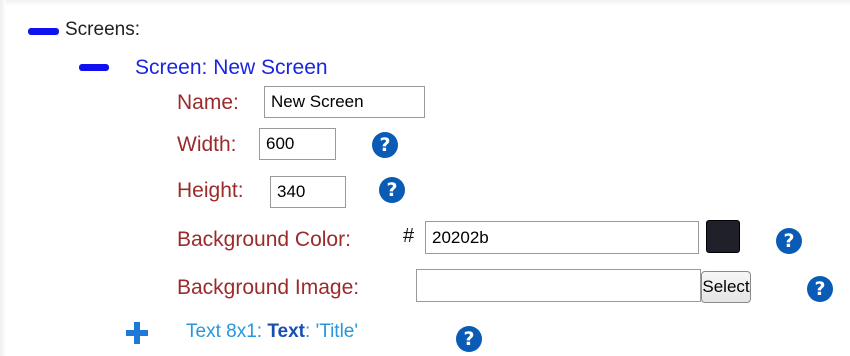 Image resolution: width=850 pixels, height=356 pixels. What do you see at coordinates (726, 287) in the screenshot?
I see `select-image-button: Select` at bounding box center [726, 287].